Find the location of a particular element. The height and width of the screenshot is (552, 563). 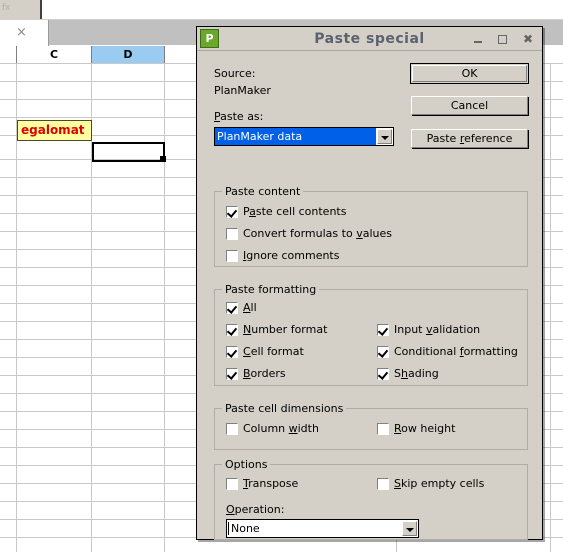

options-group-title: Options is located at coordinates (246, 464).